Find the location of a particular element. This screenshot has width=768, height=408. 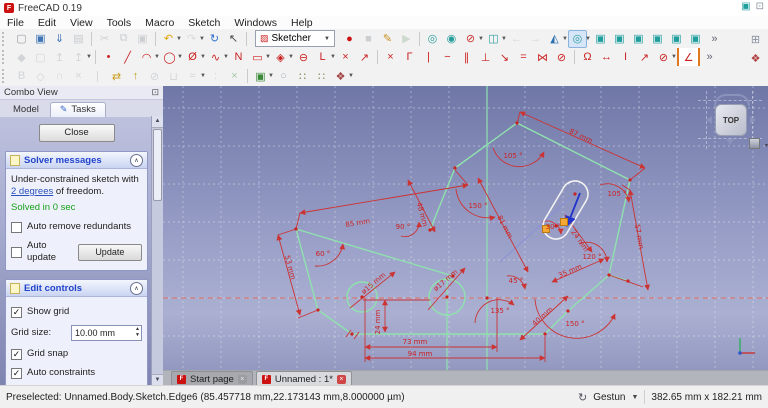

dim-label: ø15 mm is located at coordinates (374, 283).